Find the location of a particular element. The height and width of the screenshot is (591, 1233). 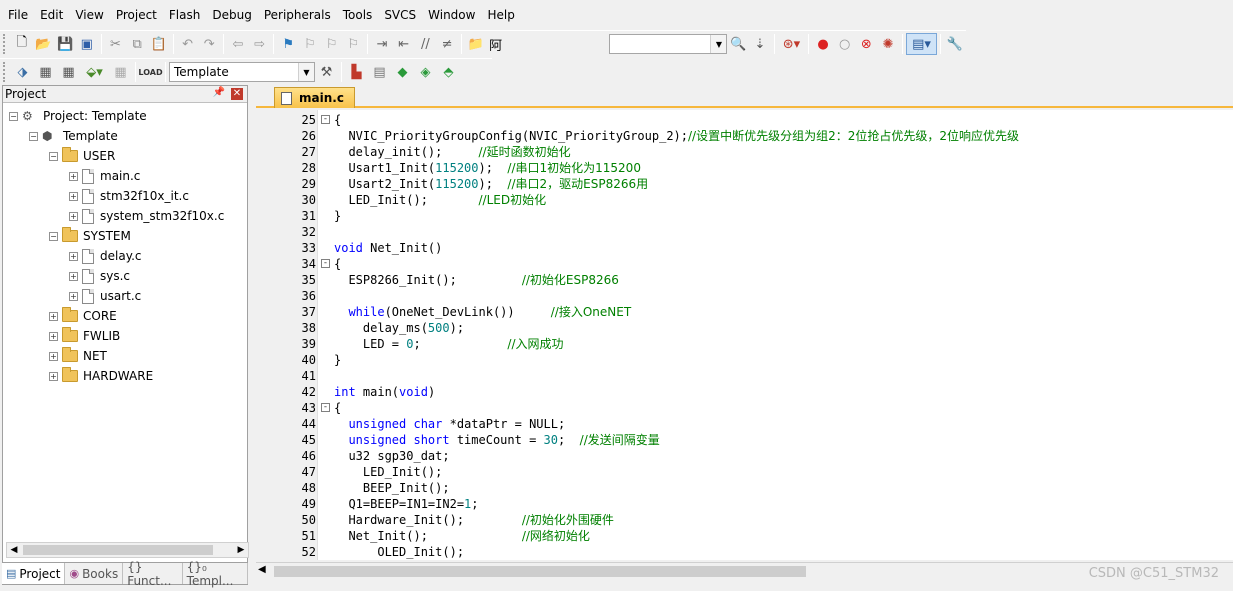

save-all-icon: ▣ is located at coordinates (86, 44).